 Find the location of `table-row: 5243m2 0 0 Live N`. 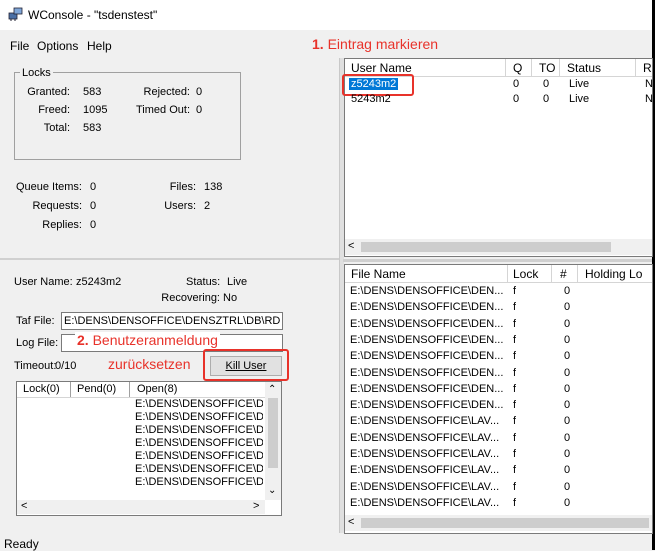

table-row: 5243m2 0 0 Live N is located at coordinates (499, 100).